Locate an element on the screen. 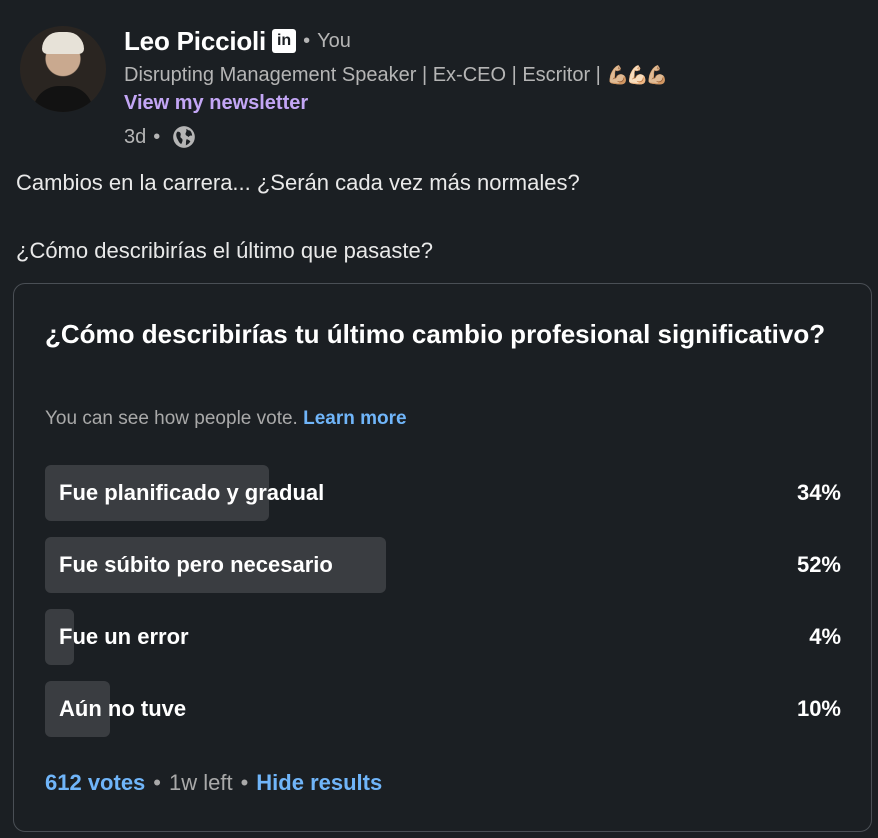  post-age: 3d is located at coordinates (135, 136).